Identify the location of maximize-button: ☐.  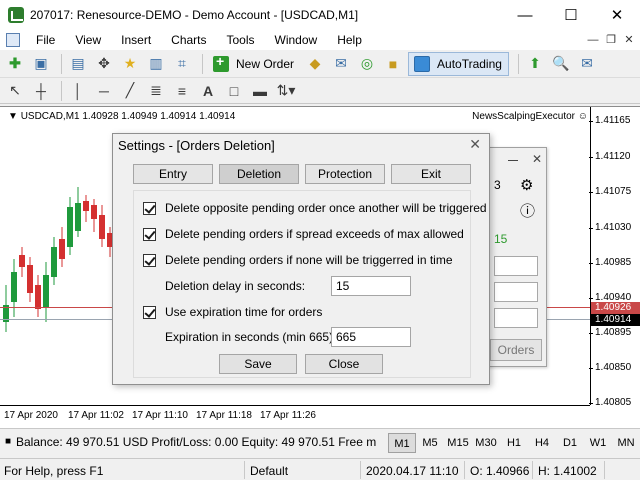
(571, 15).